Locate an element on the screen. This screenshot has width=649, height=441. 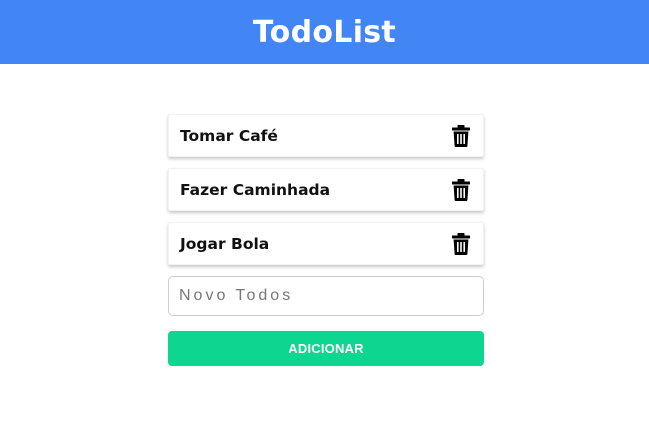
todo-text: Tomar Café is located at coordinates (229, 135).